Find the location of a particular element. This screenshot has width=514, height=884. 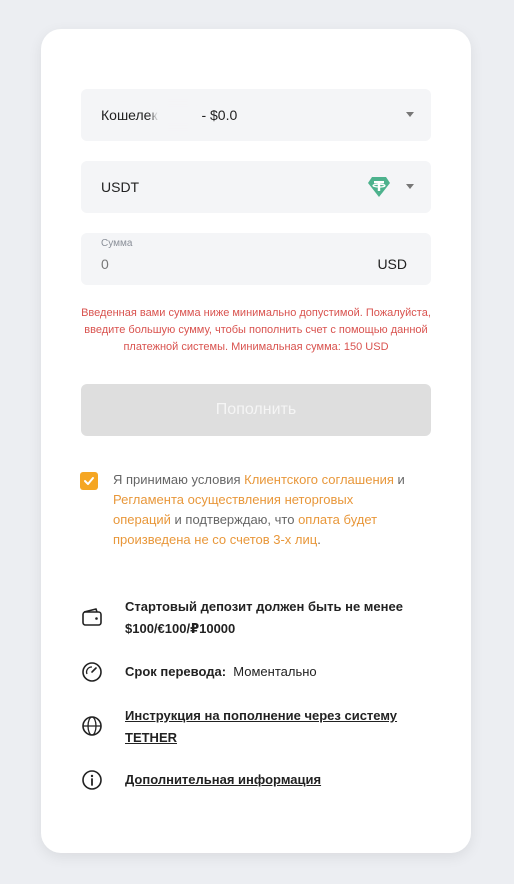

client-agreement-link: Клиентского соглашения is located at coordinates (319, 479).